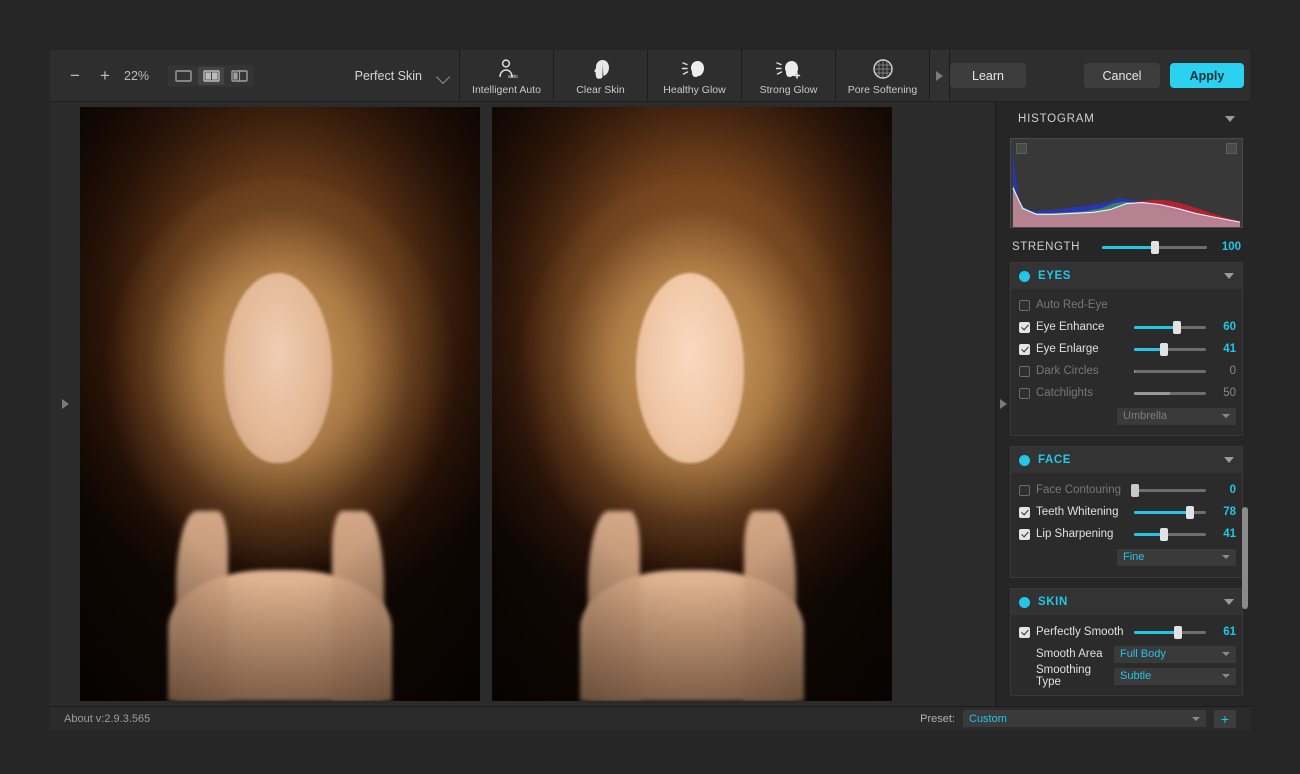 This screenshot has width=1300, height=774. I want to click on dark-circles-checkbox, so click(1024, 371).